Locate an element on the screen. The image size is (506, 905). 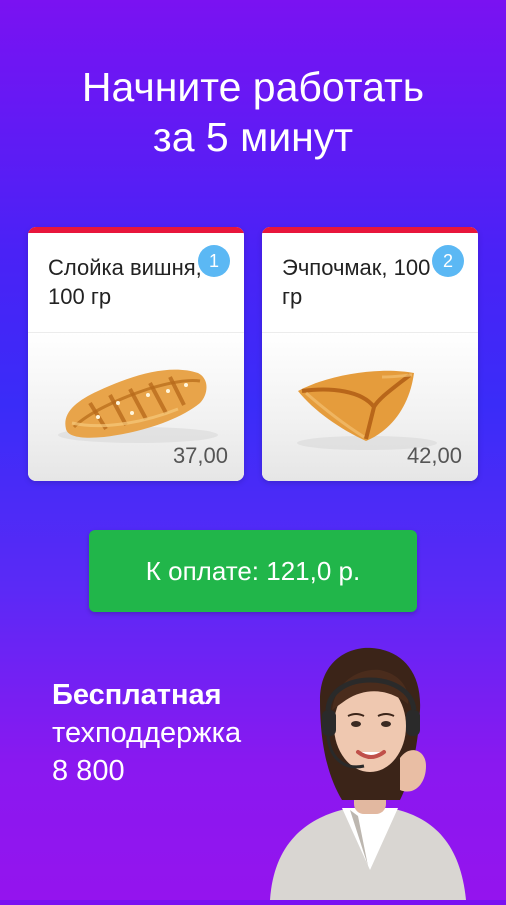
product-name: Эчпочмак, 100 гр is located at coordinates (356, 282).